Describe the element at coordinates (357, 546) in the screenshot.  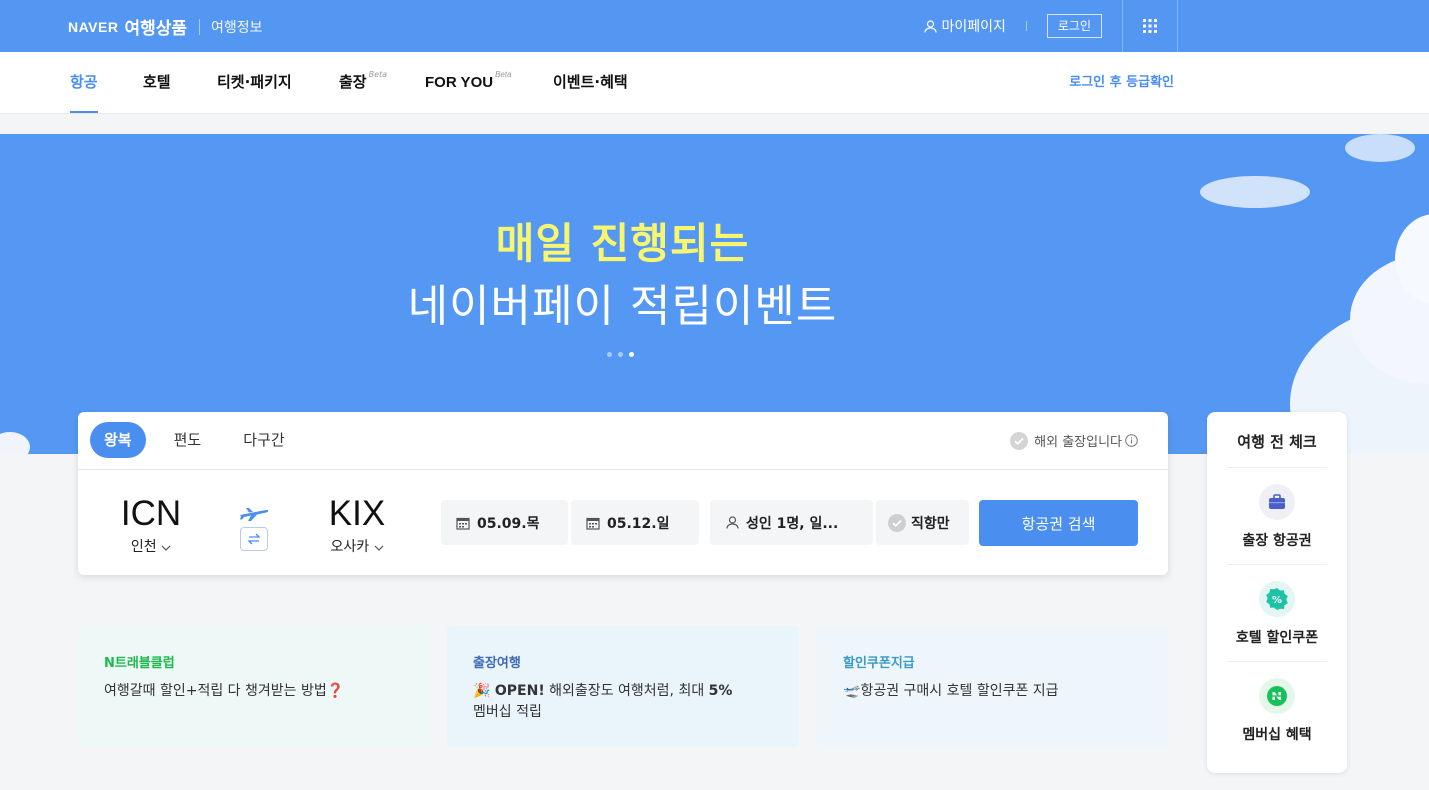
I see `destination-city: 오사카` at that location.